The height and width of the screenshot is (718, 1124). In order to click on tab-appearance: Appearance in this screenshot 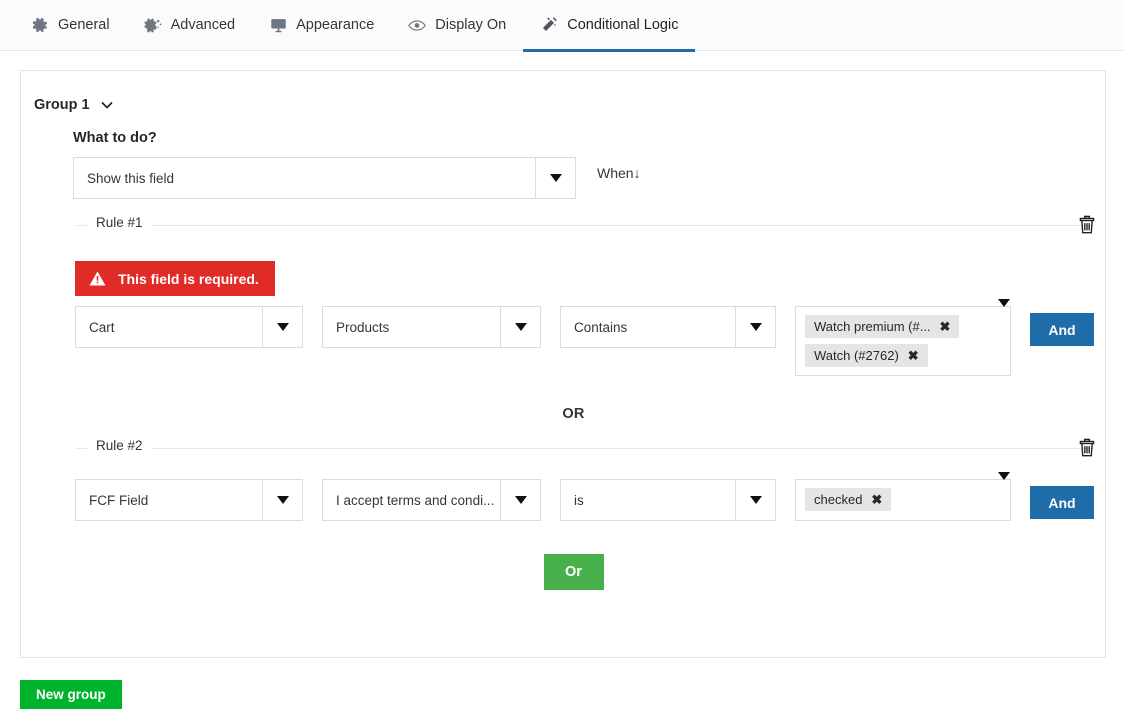, I will do `click(321, 25)`.